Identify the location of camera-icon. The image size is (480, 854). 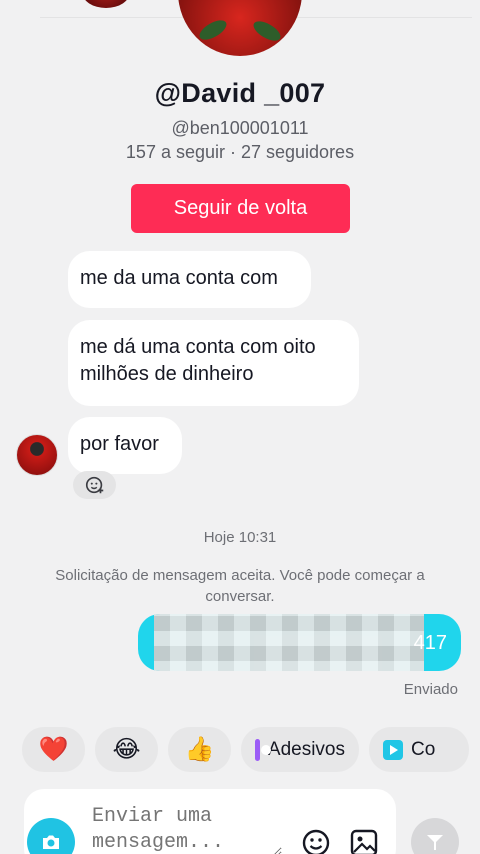
(51, 842).